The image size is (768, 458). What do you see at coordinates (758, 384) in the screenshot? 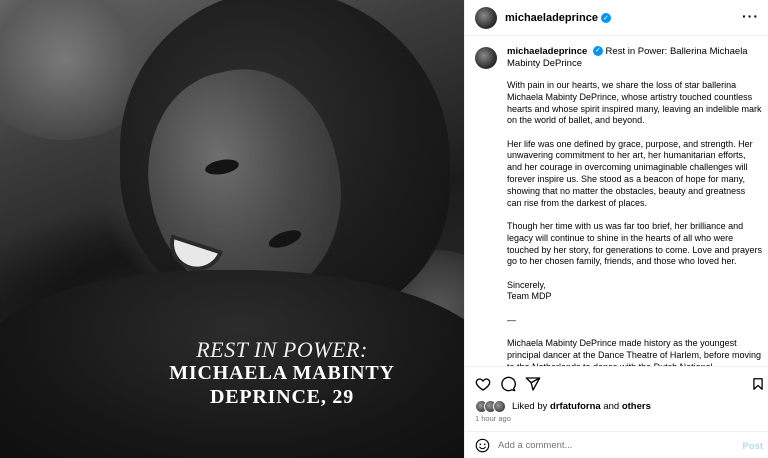
I see `bookmark-icon` at bounding box center [758, 384].